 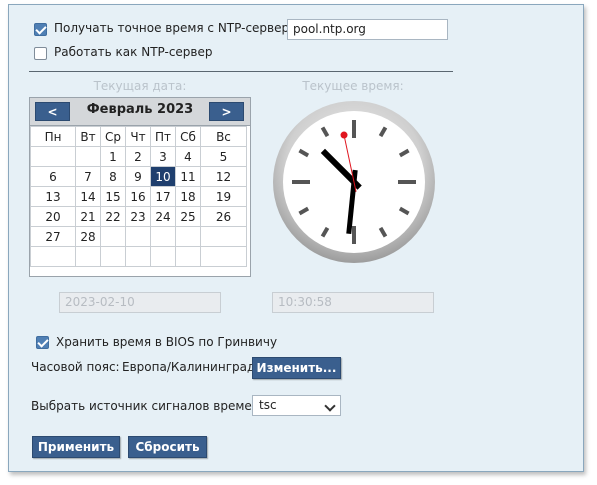 I want to click on prev-month-button: <, so click(x=52, y=111).